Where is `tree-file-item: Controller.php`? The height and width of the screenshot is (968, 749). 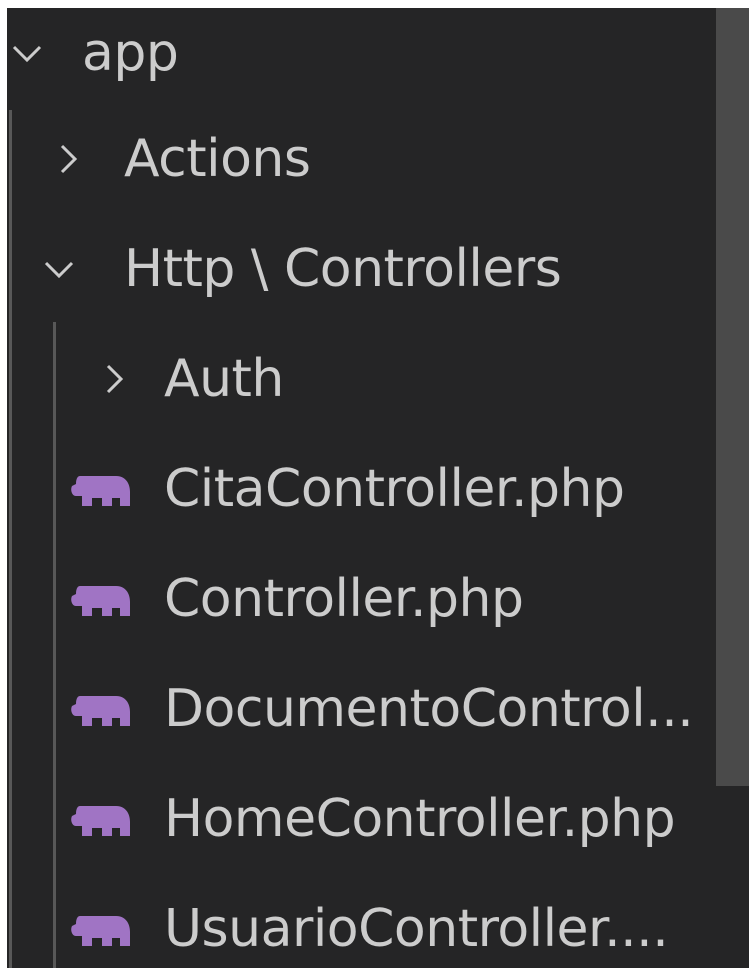
tree-file-item: Controller.php is located at coordinates (374, 599).